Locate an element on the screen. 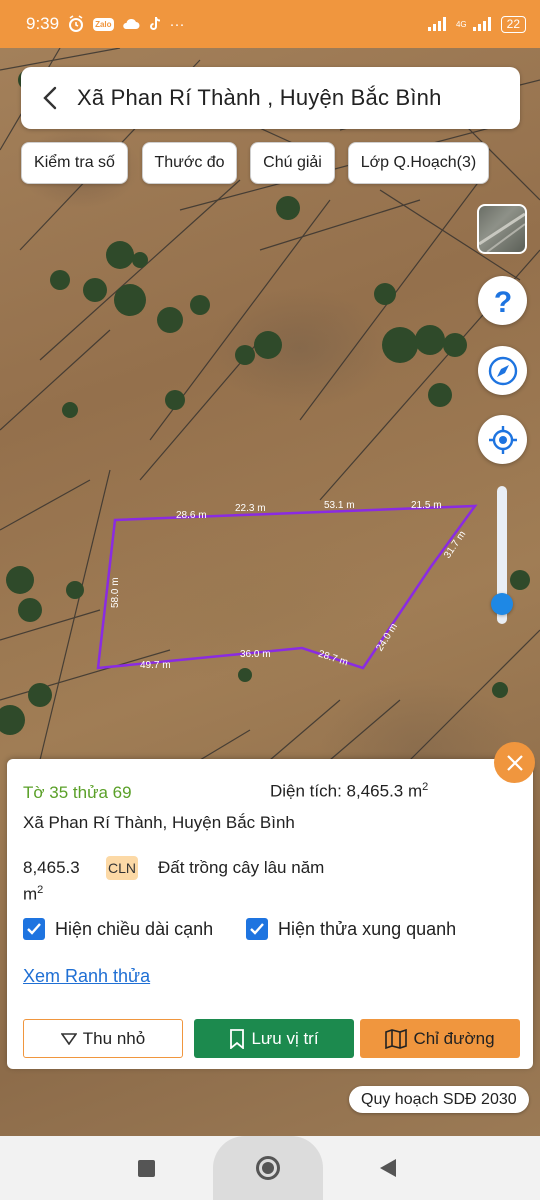 Image resolution: width=540 pixels, height=1200 pixels. signal-2-icon is located at coordinates (483, 24).